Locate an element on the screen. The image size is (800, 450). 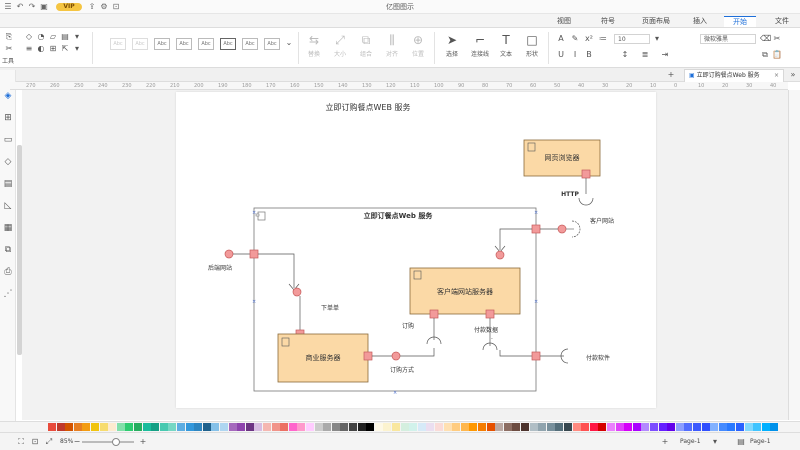
image-icon: ▭ is located at coordinates (8, 140).